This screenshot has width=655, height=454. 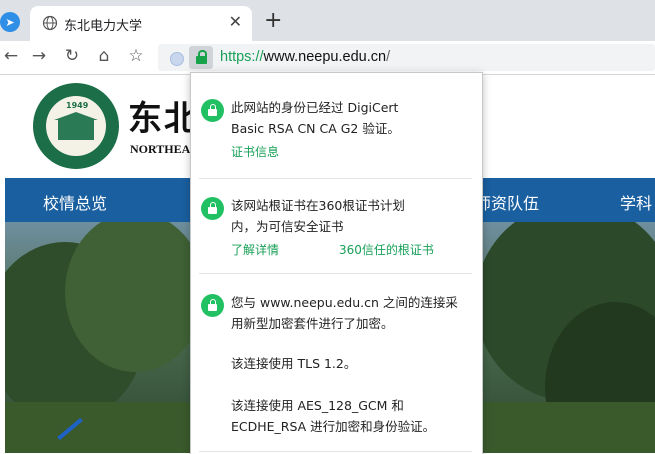 What do you see at coordinates (325, 57) in the screenshot?
I see `url-host: www.neepu.edu.cn` at bounding box center [325, 57].